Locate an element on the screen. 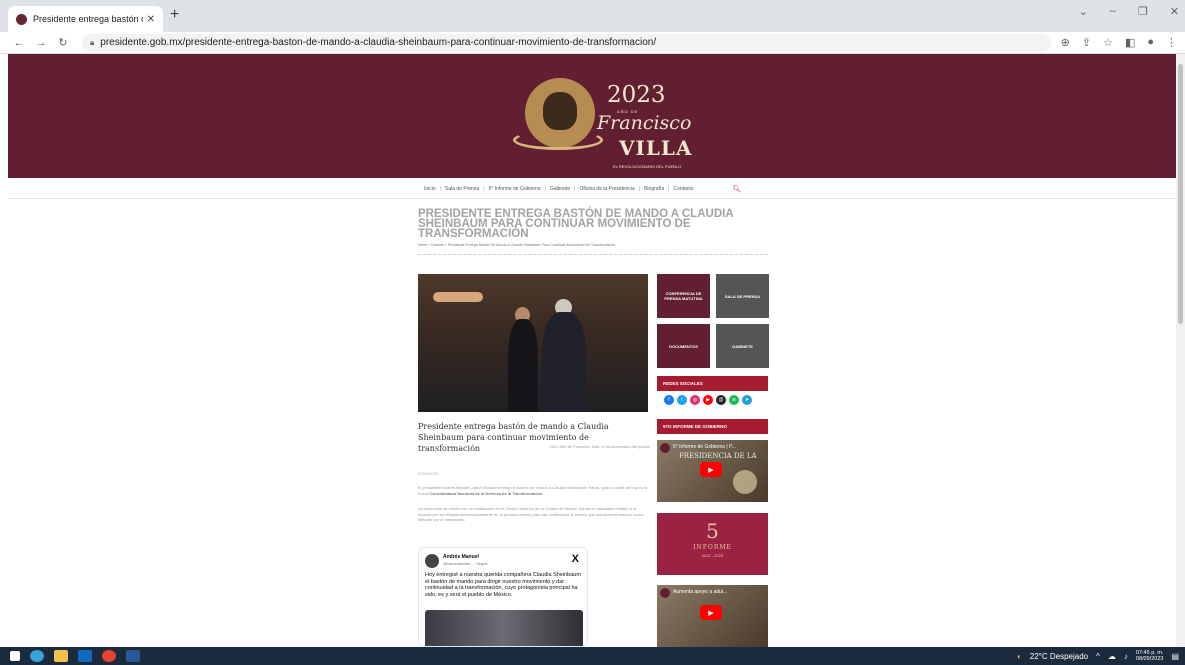  browser-tab: Presidente entrega bastón de m ✕ is located at coordinates (85, 19).